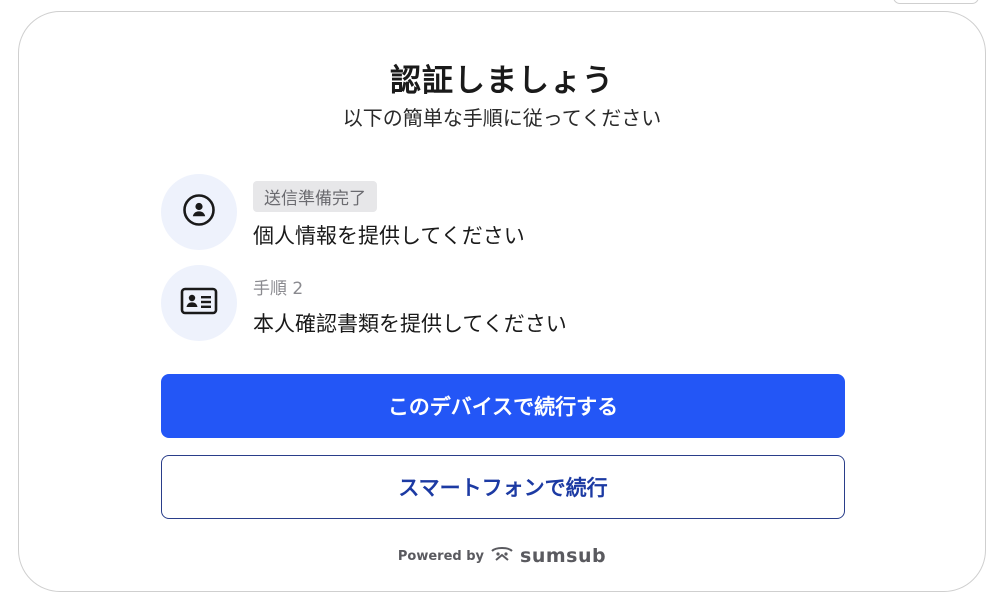  I want to click on page-subtitle: 以下の簡単な手順に従ってください, so click(502, 118).